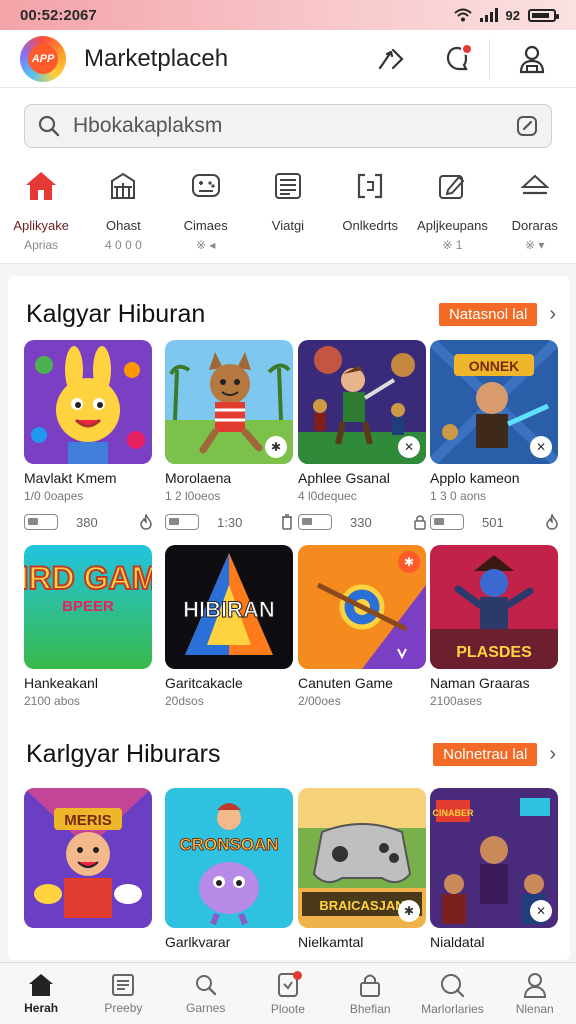 The height and width of the screenshot is (1024, 576). I want to click on user-icon, so click(534, 985).